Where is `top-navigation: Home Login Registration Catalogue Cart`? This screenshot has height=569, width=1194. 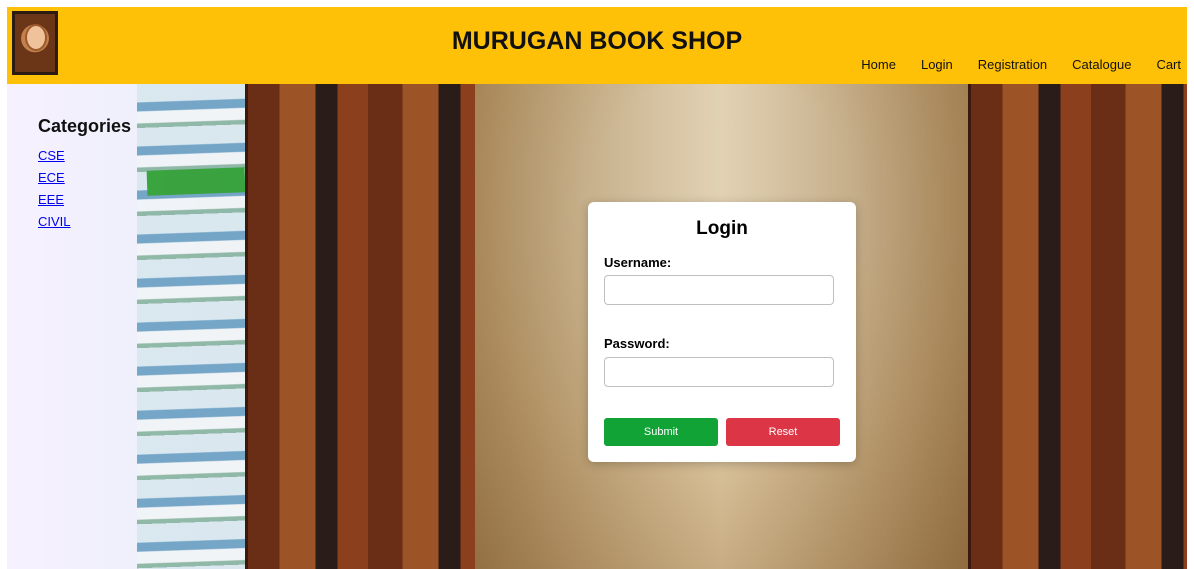 top-navigation: Home Login Registration Catalogue Cart is located at coordinates (1021, 64).